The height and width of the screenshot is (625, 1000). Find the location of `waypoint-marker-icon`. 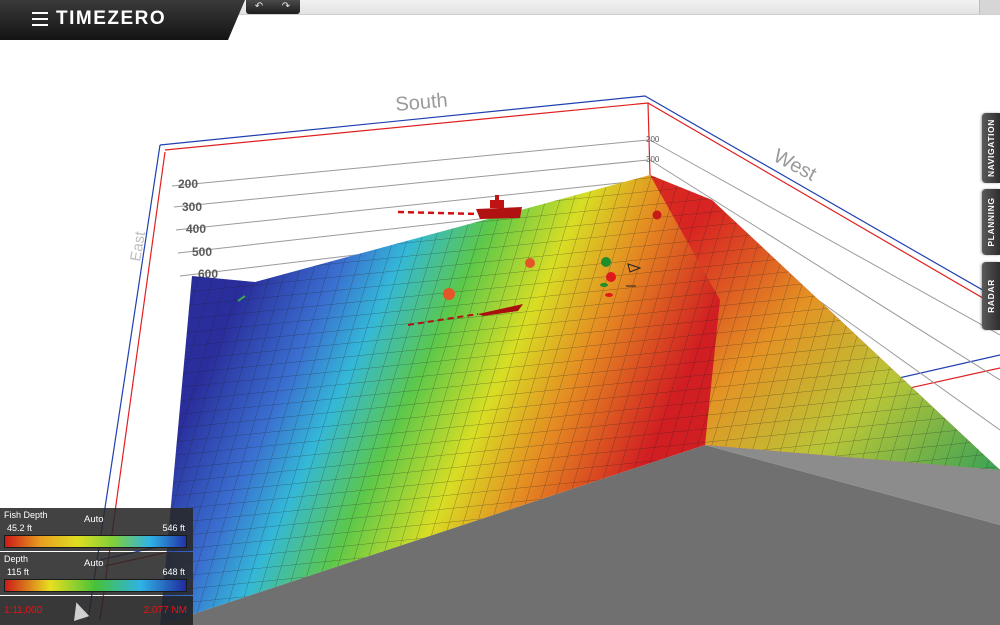

waypoint-marker-icon is located at coordinates (606, 262).